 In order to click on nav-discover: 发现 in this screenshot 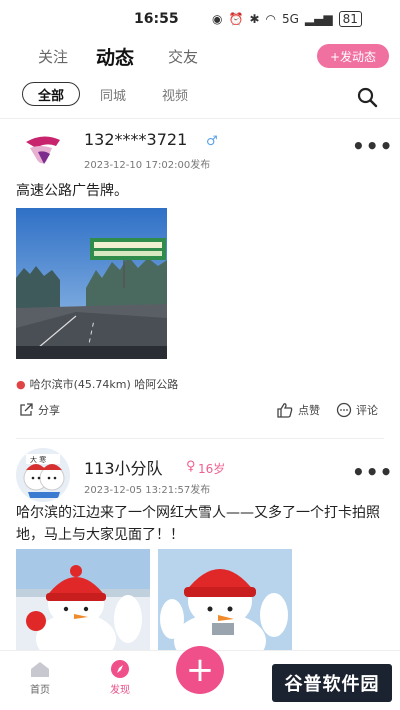, I will do `click(120, 677)`.